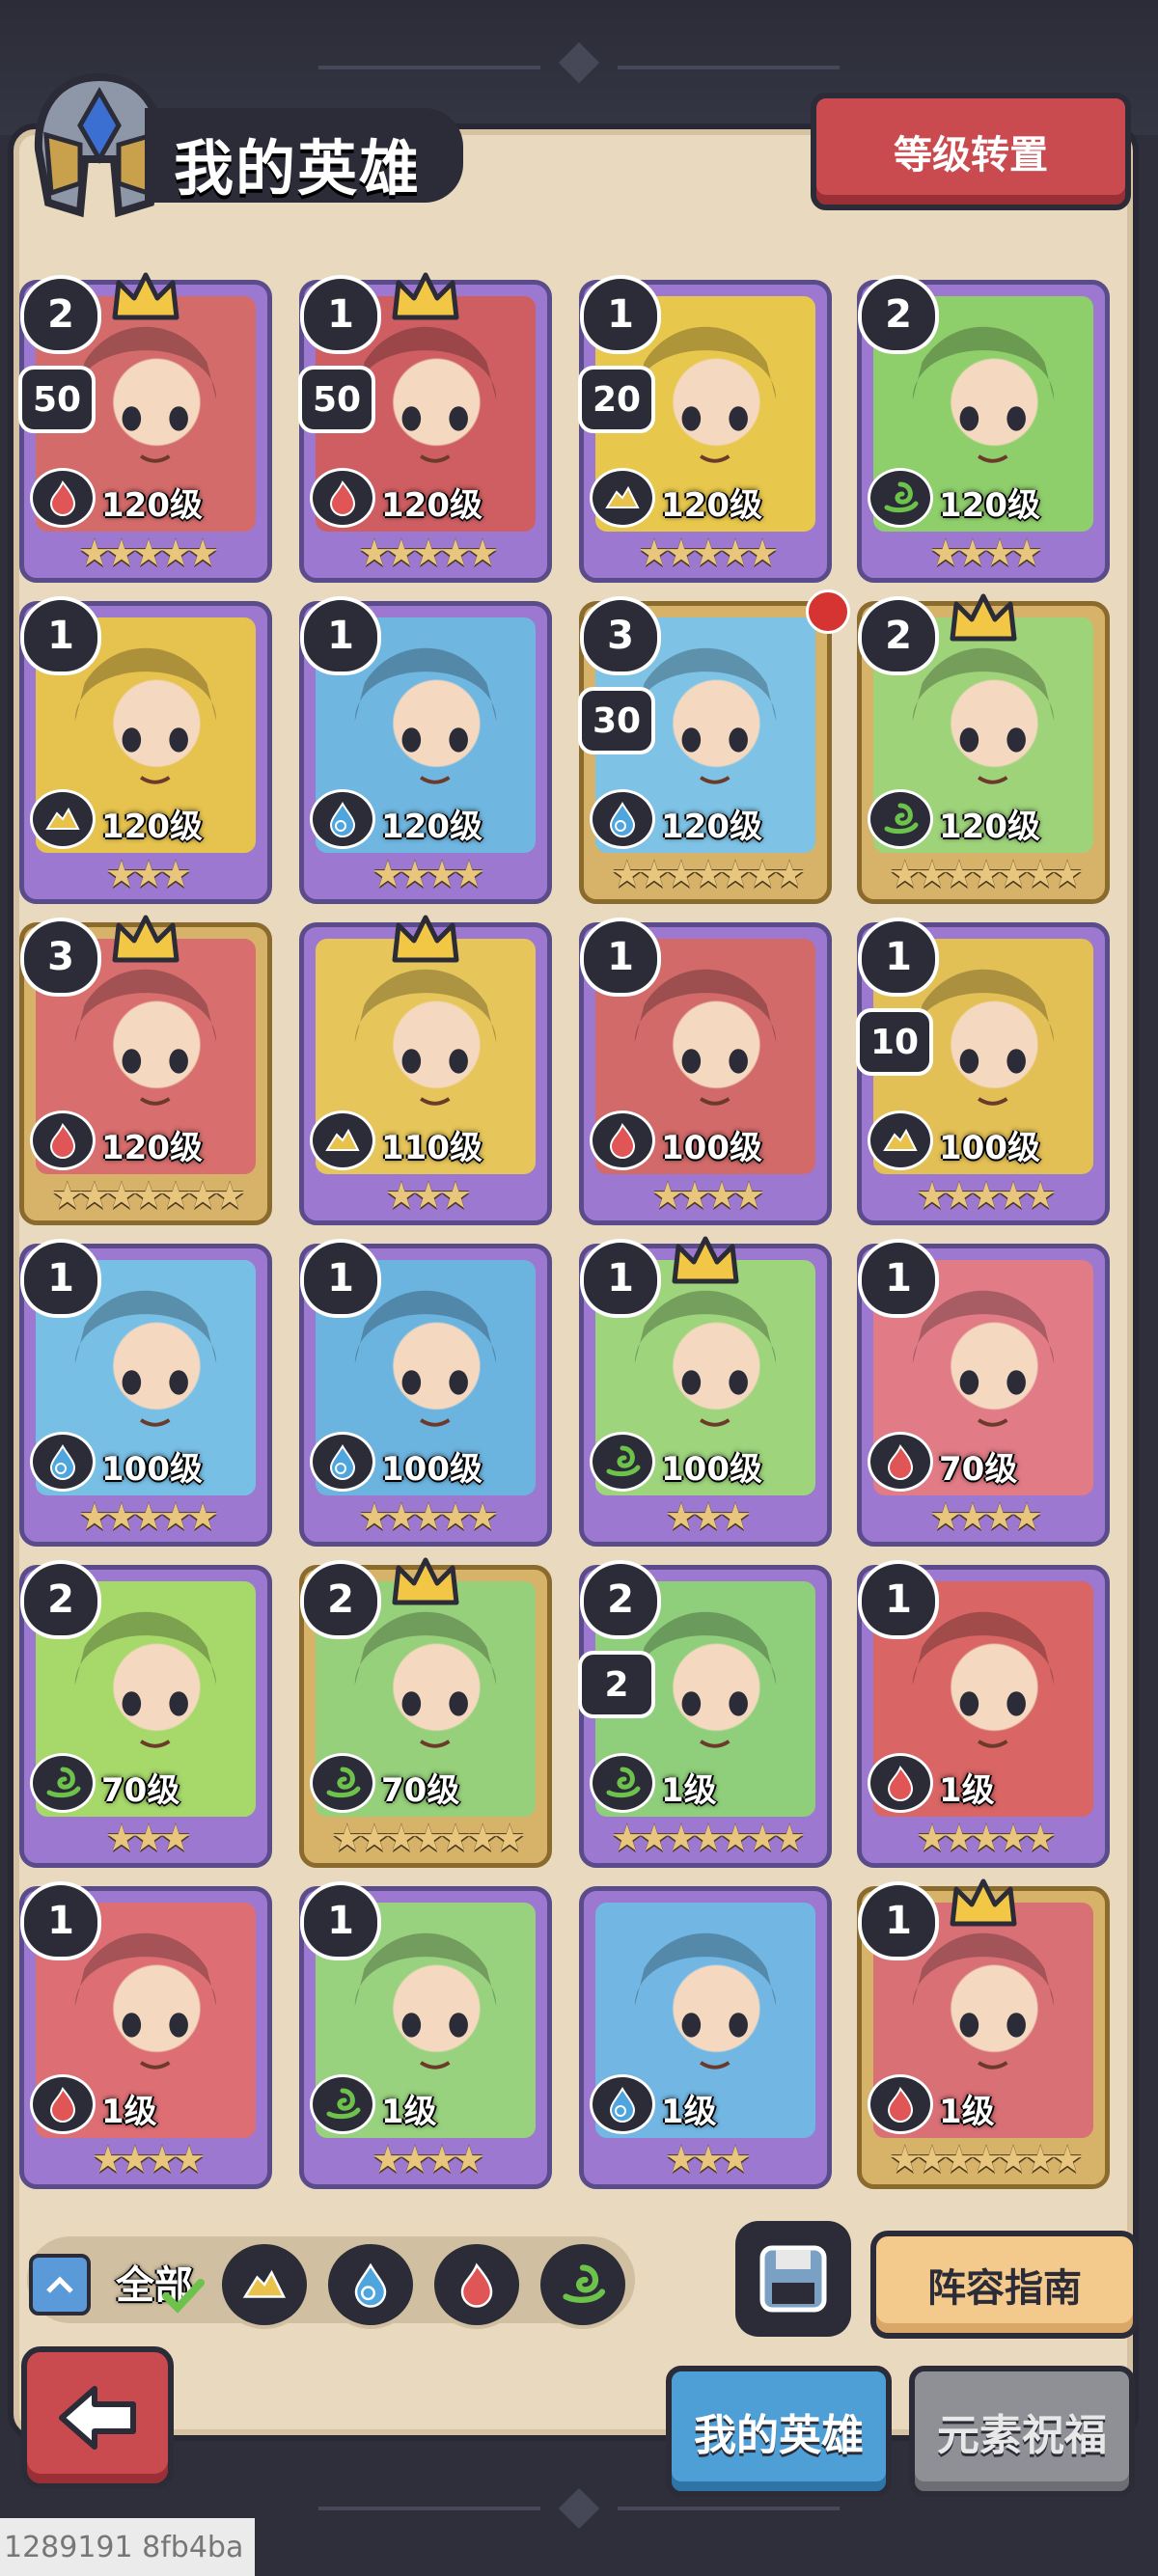 The width and height of the screenshot is (1158, 2576). I want to click on hero-card: 1 120级 ★★★, so click(145, 750).